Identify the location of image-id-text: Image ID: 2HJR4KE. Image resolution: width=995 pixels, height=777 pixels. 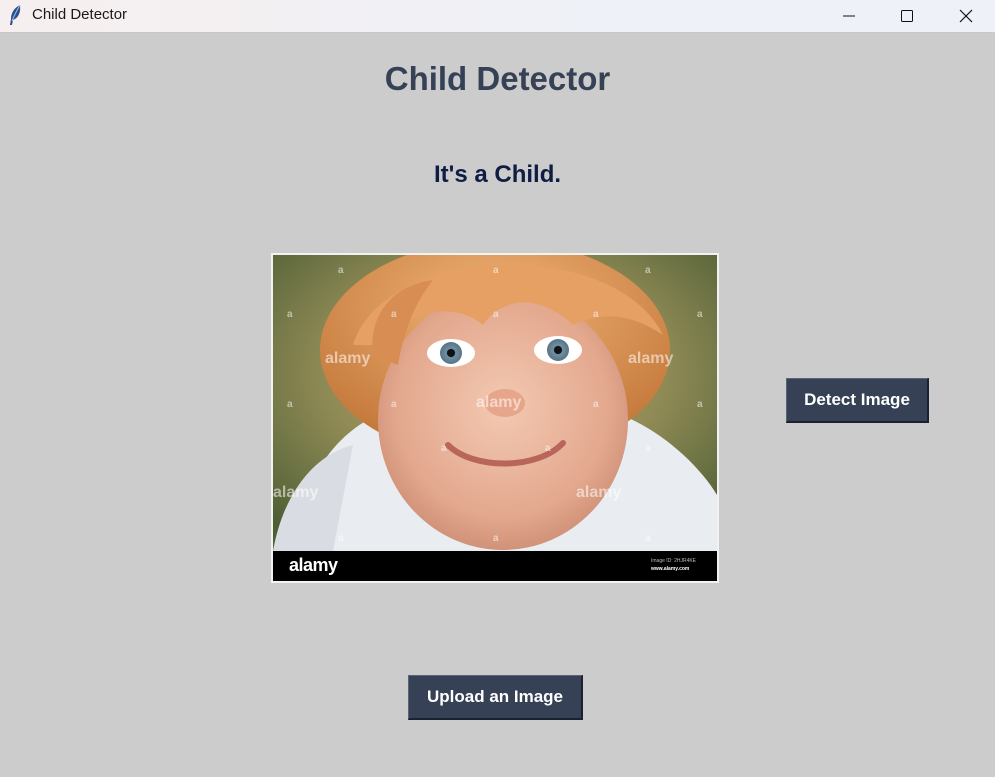
(674, 561).